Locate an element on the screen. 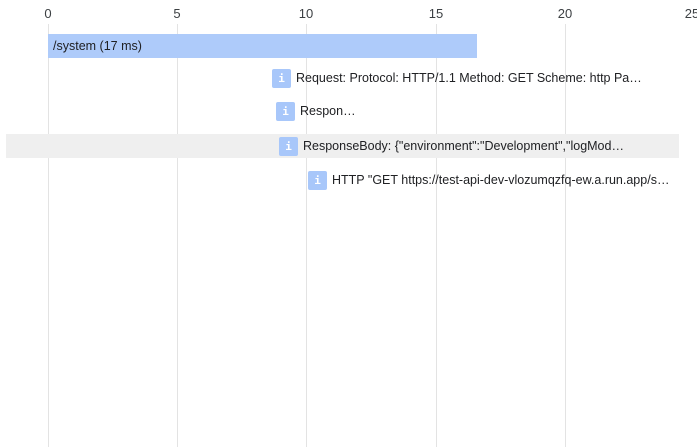  axis-tick-label: 10 is located at coordinates (306, 13).